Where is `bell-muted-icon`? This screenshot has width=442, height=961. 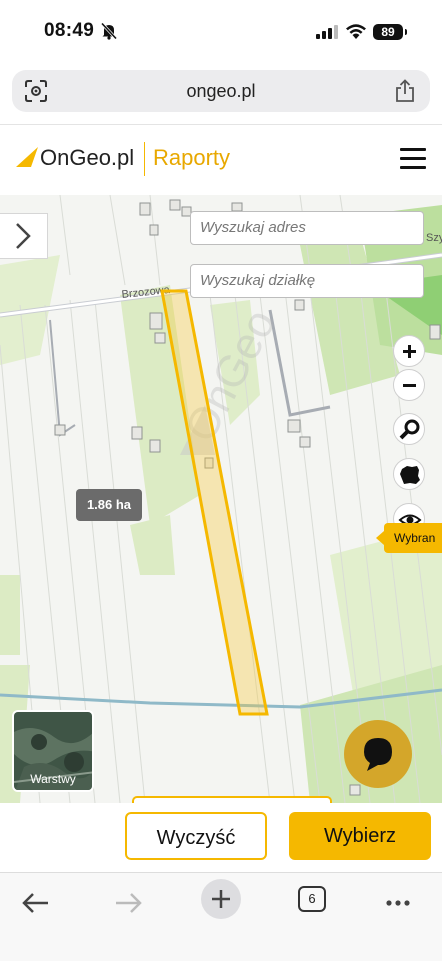 bell-muted-icon is located at coordinates (109, 31).